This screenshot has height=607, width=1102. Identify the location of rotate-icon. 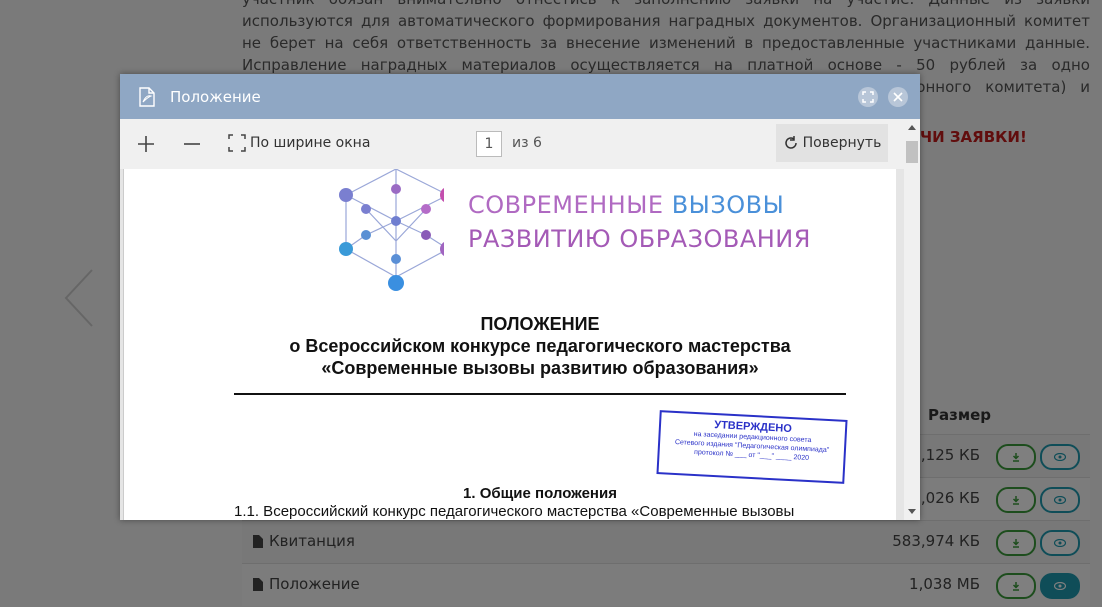
(790, 142).